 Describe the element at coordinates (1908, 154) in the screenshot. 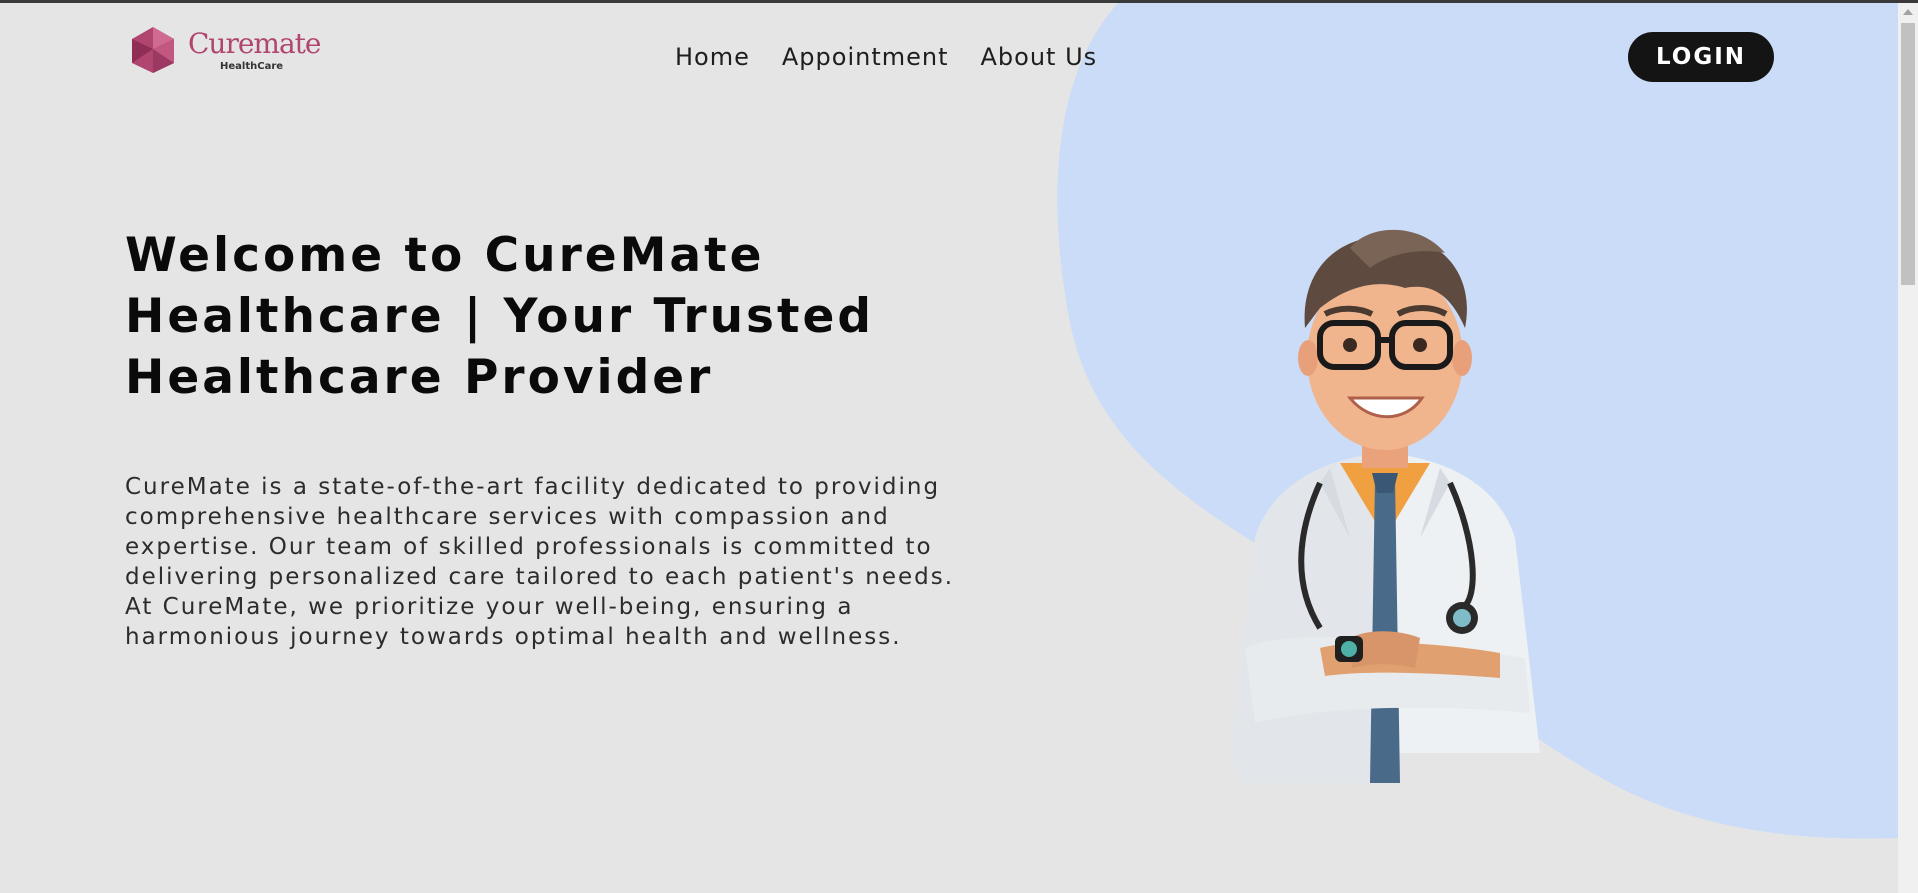

I see `scrollbar-thumb` at that location.